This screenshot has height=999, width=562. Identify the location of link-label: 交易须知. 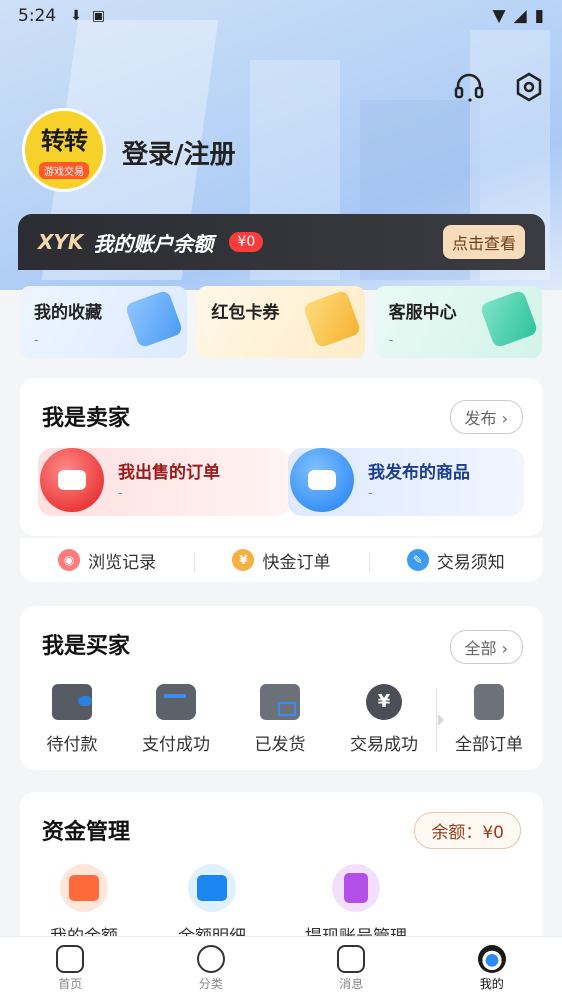
(470, 562).